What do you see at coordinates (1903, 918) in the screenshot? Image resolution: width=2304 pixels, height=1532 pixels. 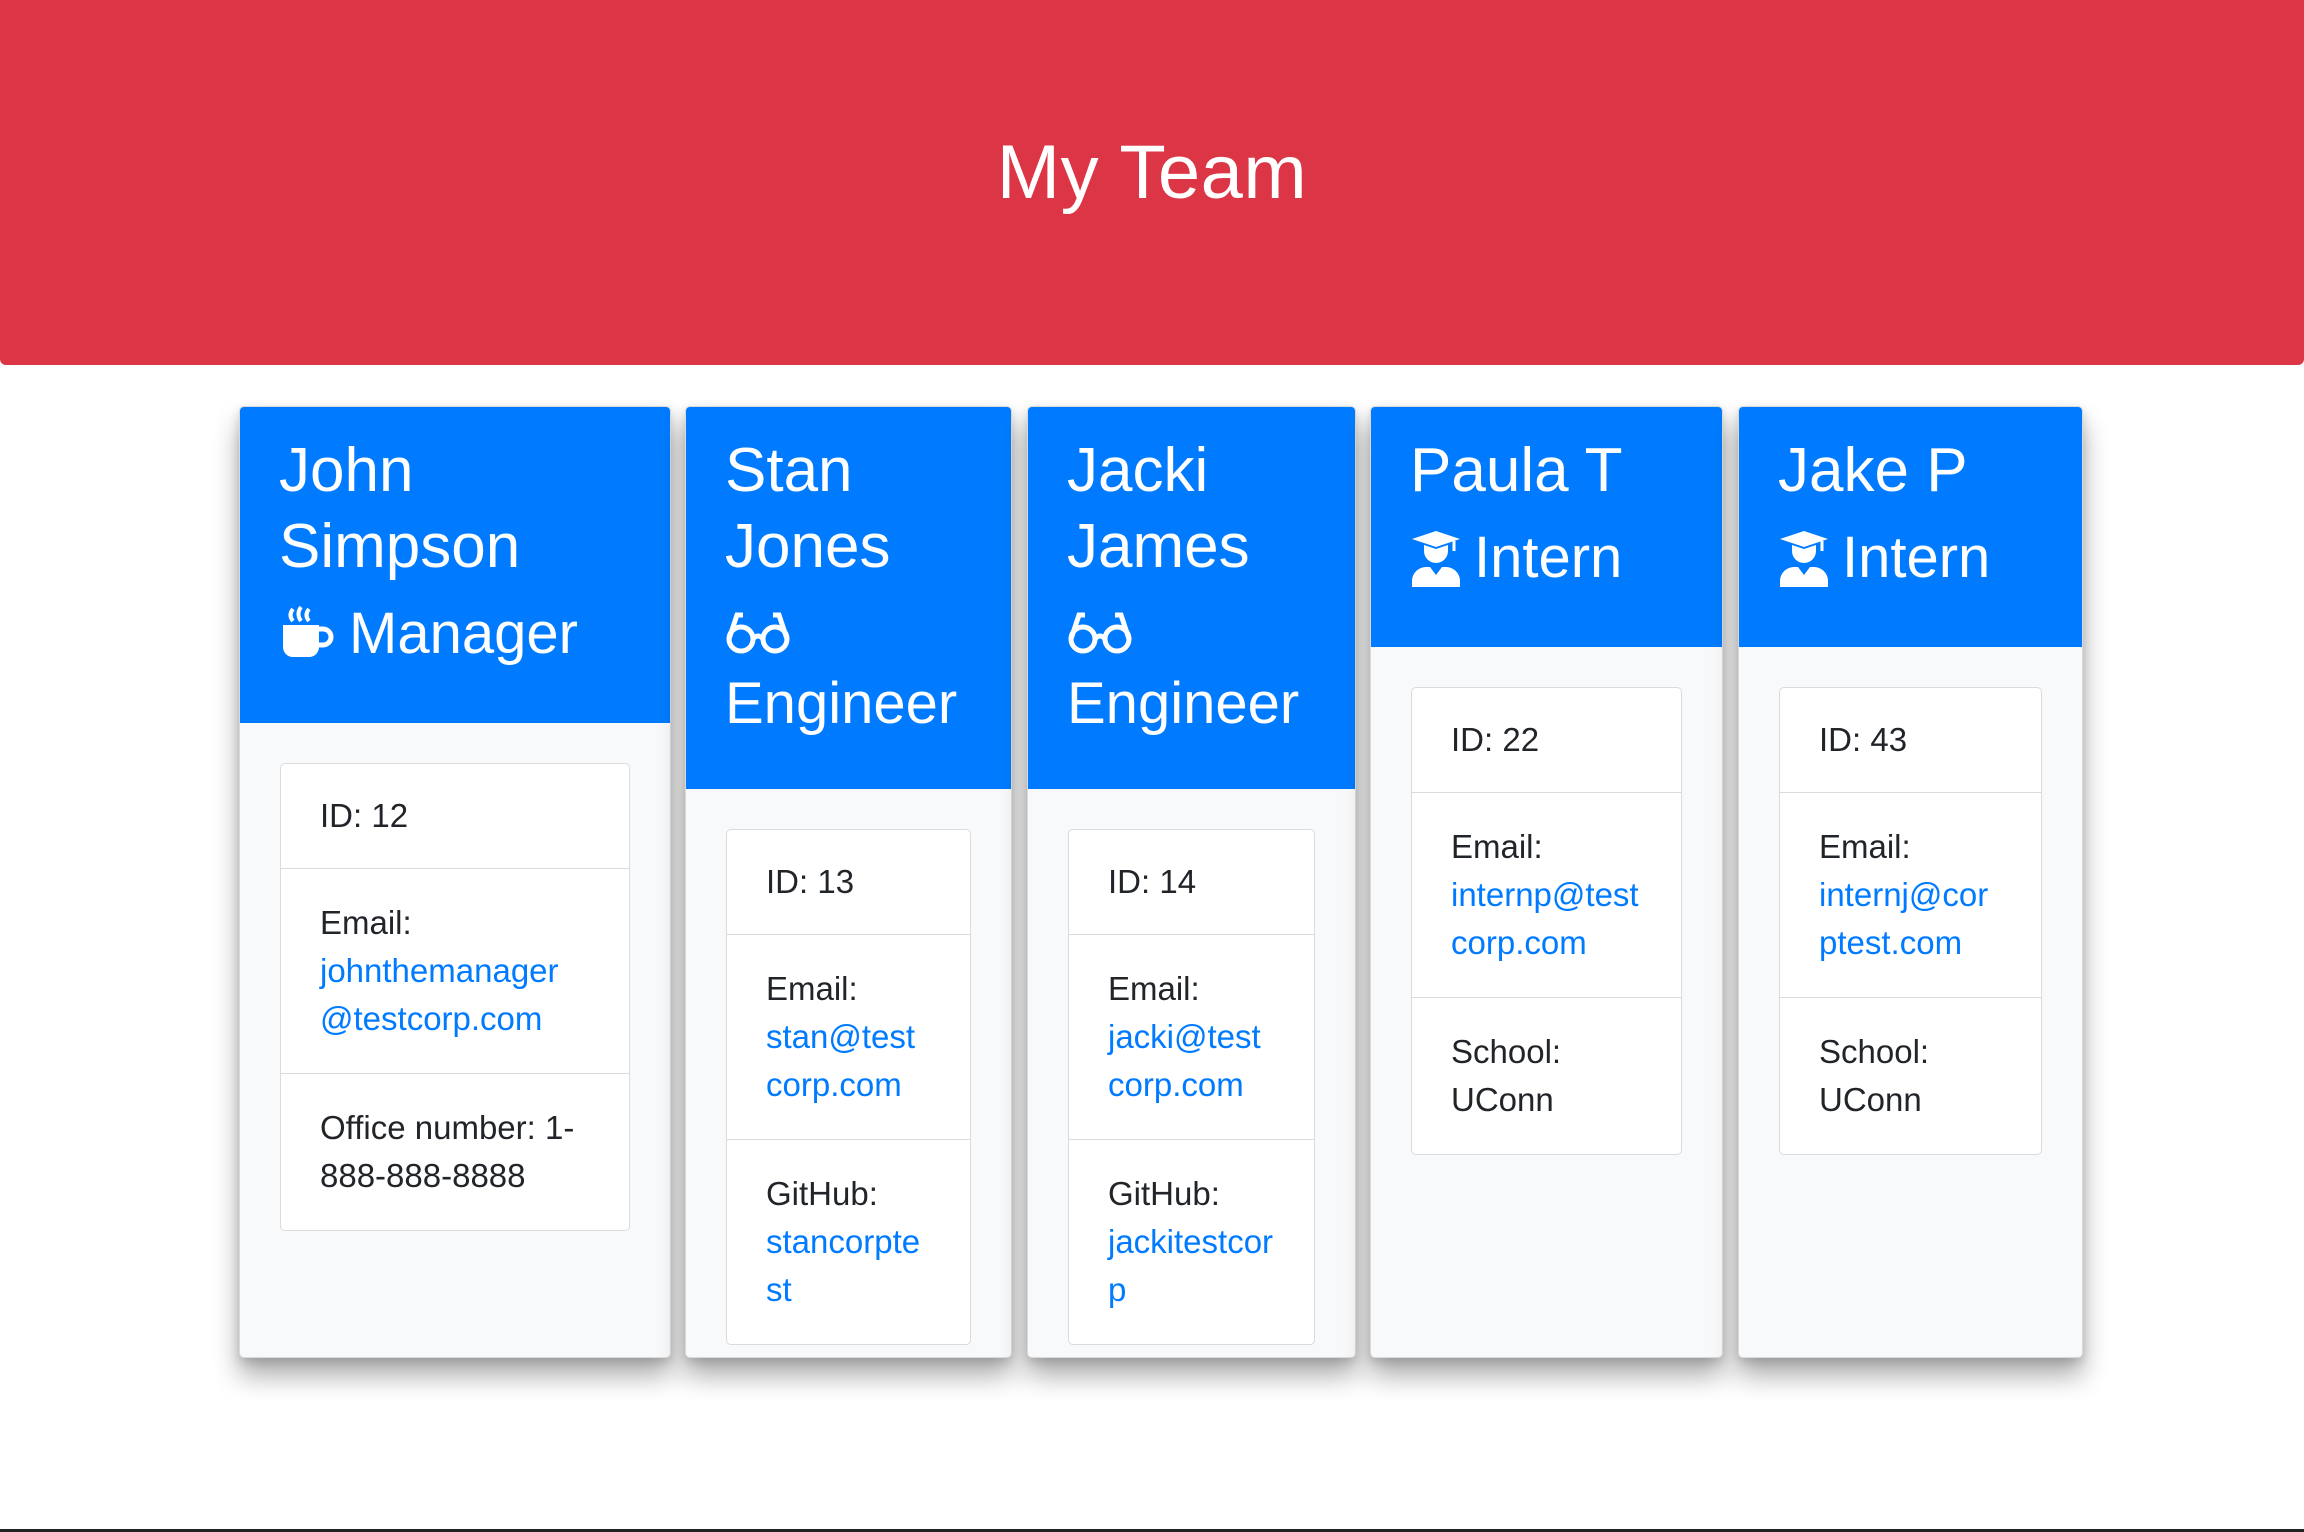 I see `email-link: internj@corptest.com` at bounding box center [1903, 918].